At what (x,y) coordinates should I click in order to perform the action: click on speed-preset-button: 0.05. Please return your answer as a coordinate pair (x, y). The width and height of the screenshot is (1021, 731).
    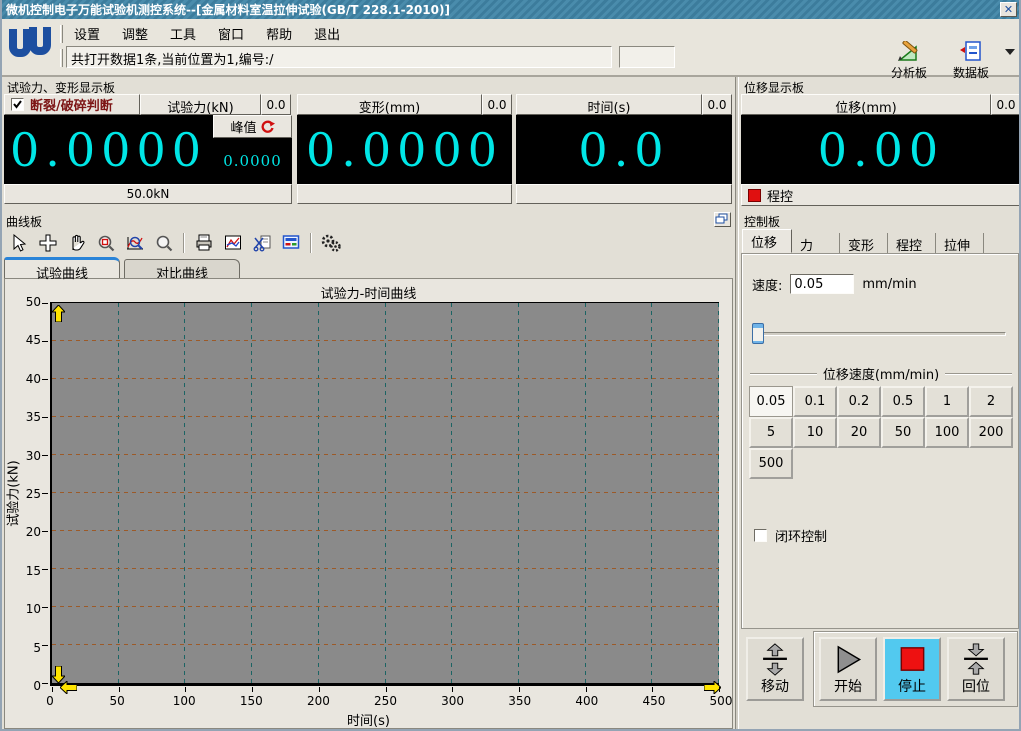
    Looking at the image, I should click on (771, 401).